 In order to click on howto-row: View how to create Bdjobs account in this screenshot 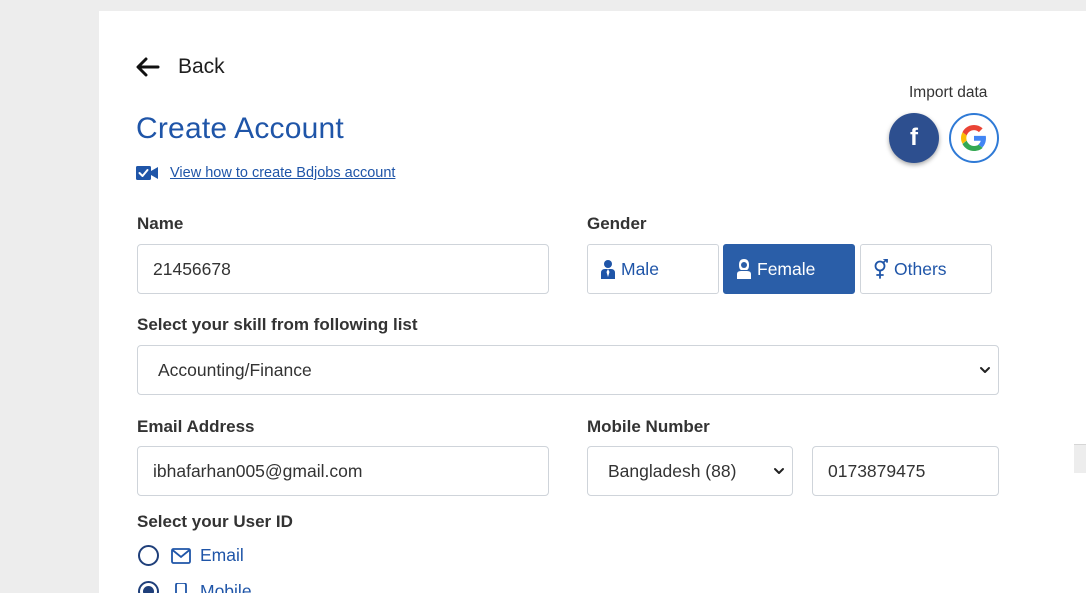, I will do `click(265, 173)`.